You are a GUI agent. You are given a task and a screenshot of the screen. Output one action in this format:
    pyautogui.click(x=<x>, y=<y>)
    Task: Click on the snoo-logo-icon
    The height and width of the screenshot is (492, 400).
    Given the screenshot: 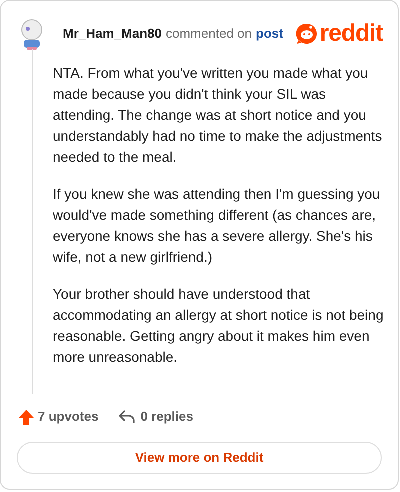 What is the action you would take?
    pyautogui.click(x=307, y=33)
    